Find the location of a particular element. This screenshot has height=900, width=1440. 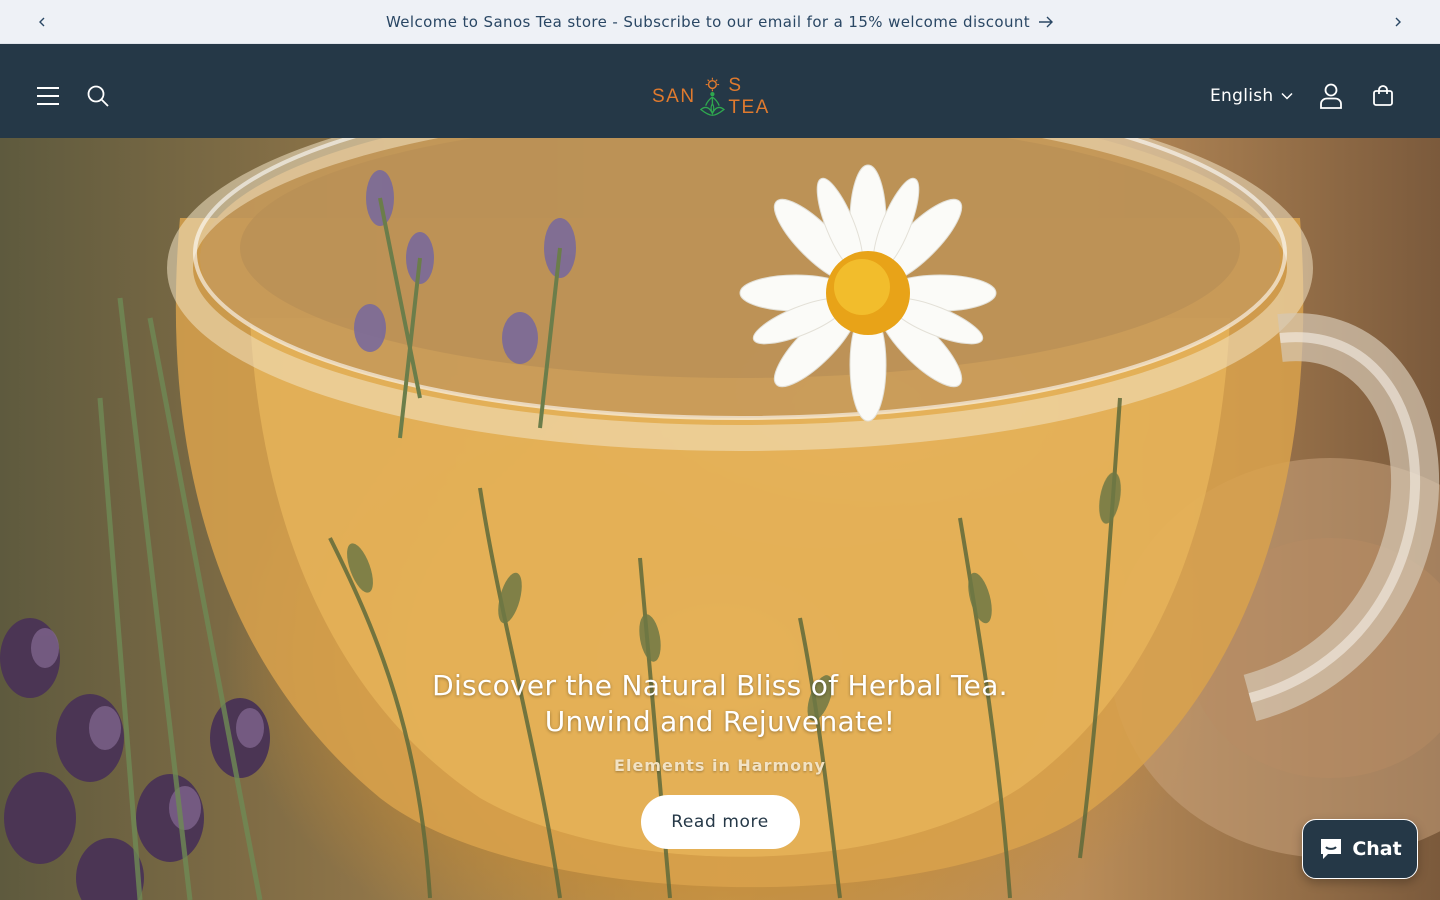

language-selector: English is located at coordinates (1252, 96).